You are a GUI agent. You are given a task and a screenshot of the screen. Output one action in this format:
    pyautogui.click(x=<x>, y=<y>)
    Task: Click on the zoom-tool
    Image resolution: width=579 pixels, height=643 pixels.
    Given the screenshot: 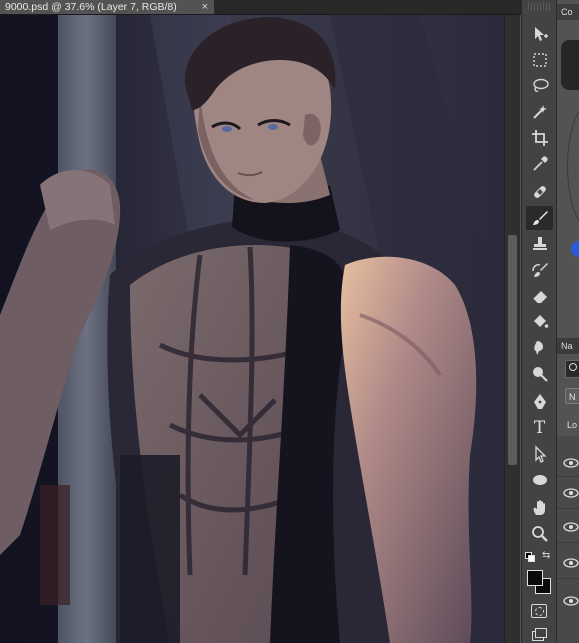 What is the action you would take?
    pyautogui.click(x=539, y=534)
    